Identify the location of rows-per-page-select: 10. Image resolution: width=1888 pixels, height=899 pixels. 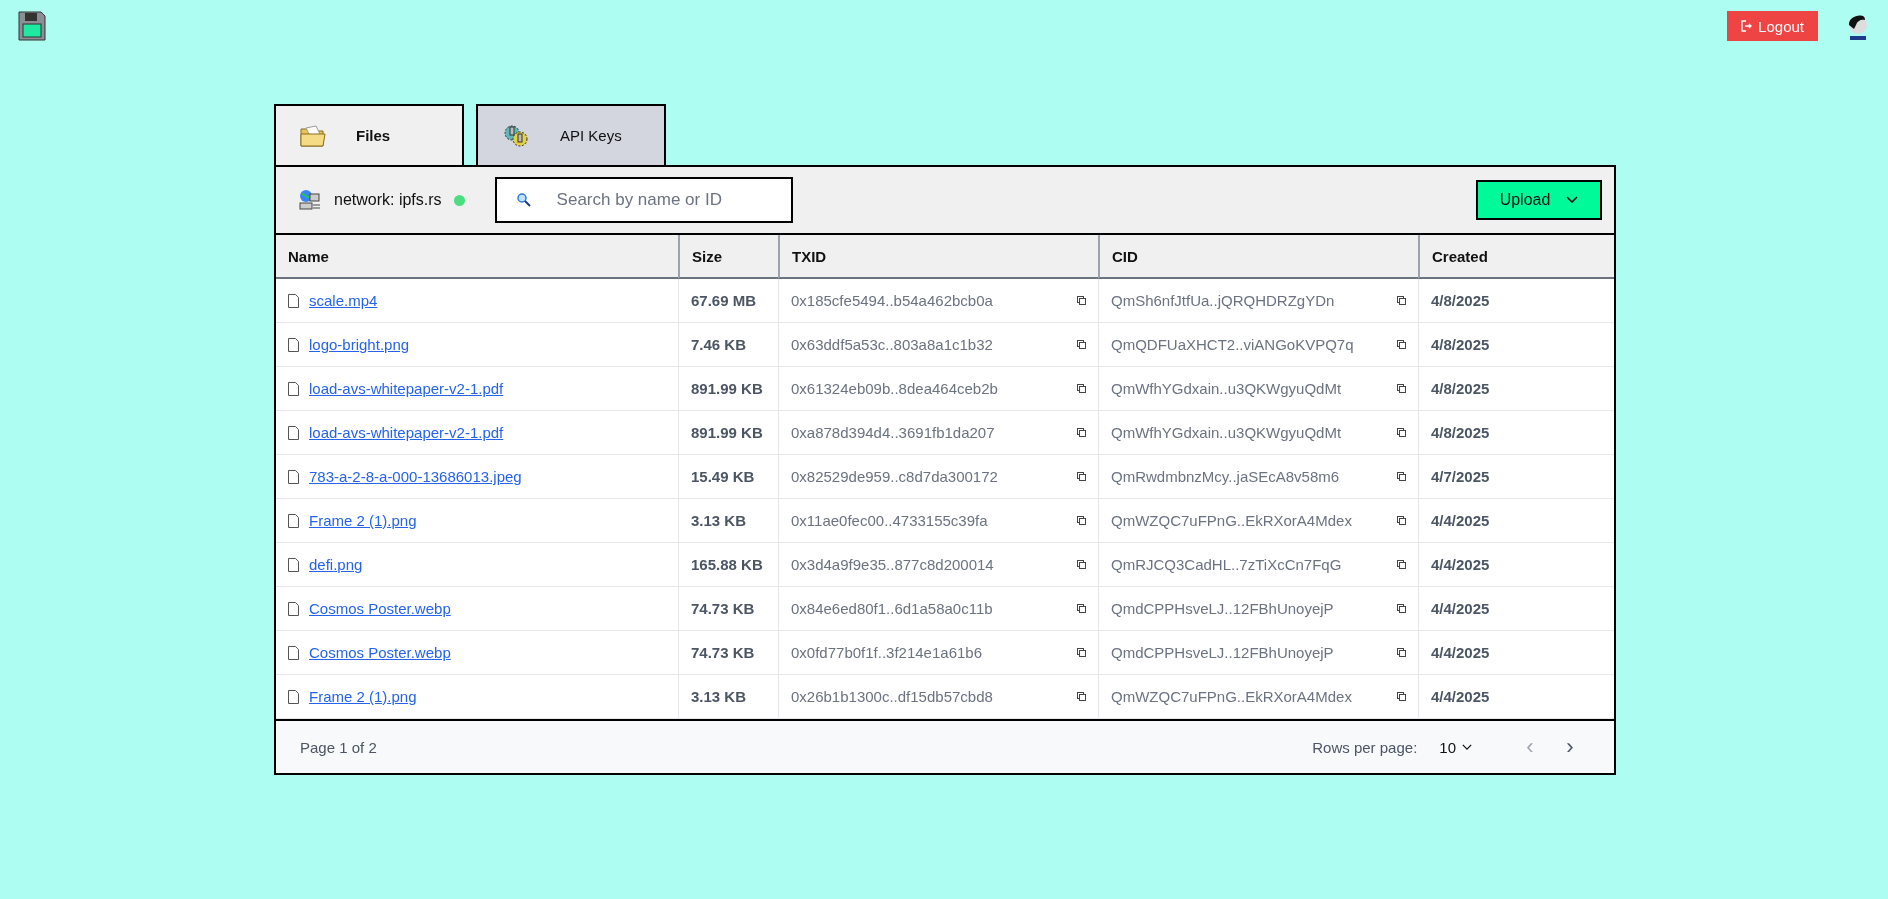
(1455, 747).